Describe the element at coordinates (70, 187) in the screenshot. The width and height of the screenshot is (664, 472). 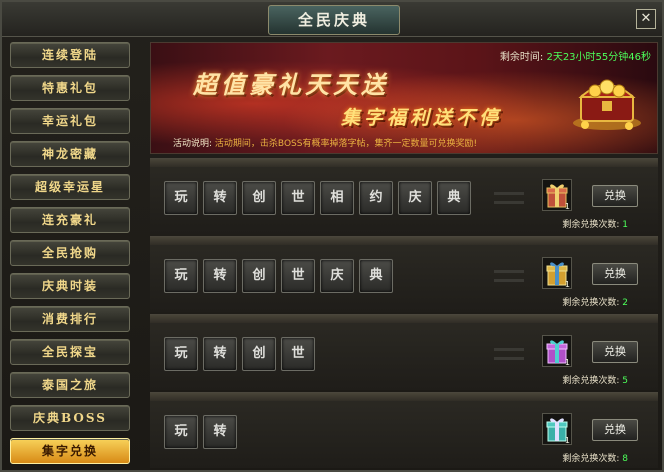
I see `sidebar-item-super-lucky-star: 超级幸运星` at that location.